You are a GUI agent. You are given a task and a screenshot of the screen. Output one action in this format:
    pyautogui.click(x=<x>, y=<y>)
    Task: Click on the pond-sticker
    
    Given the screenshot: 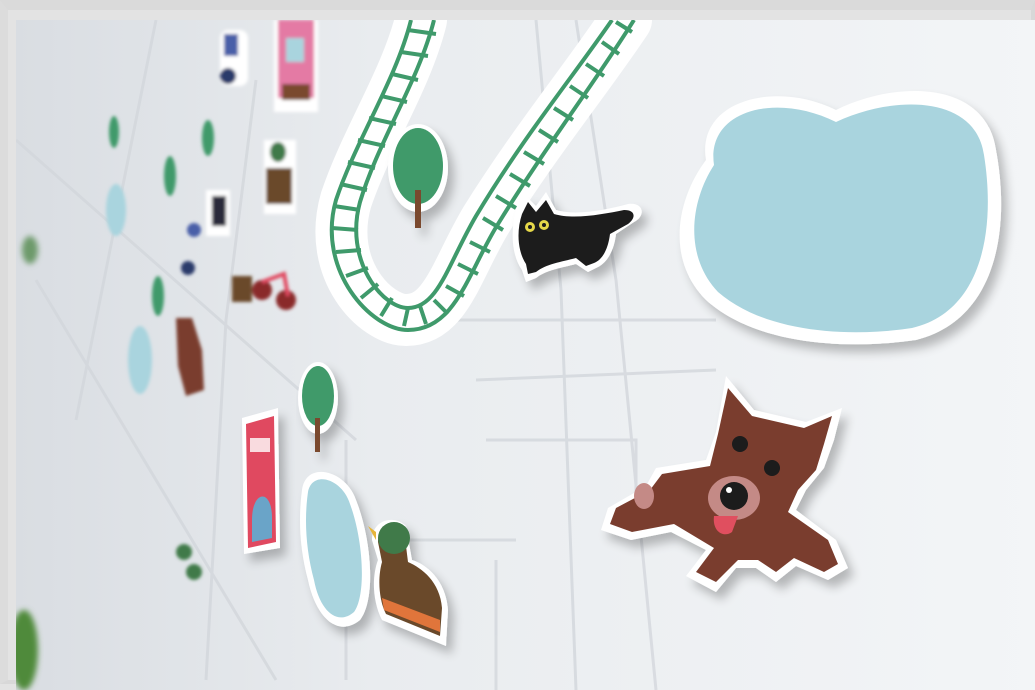 What is the action you would take?
    pyautogui.click(x=840, y=217)
    